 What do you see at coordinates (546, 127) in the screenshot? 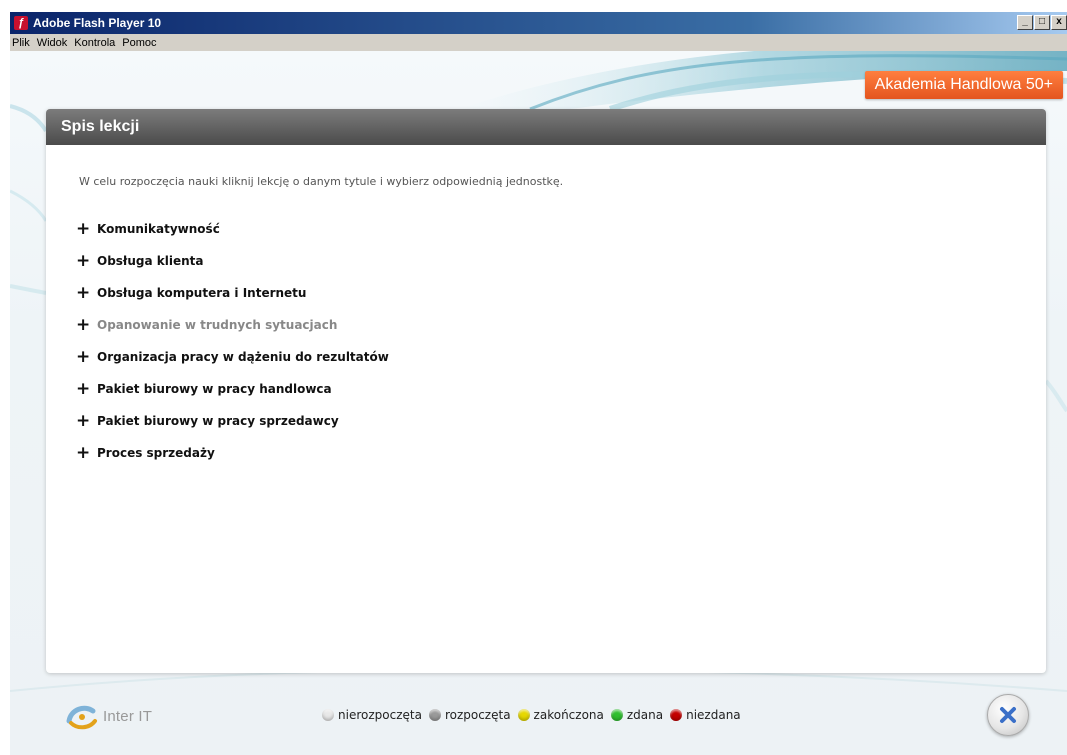
I see `panel-title: Spis lekcji` at bounding box center [546, 127].